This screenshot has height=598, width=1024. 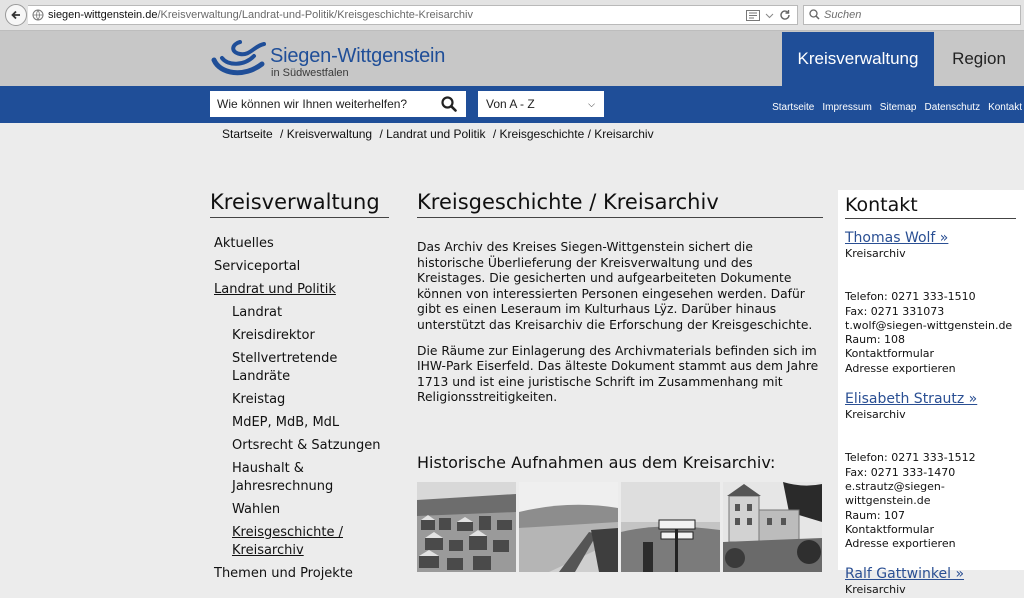 What do you see at coordinates (846, 107) in the screenshot?
I see `link-impressum: Impressum` at bounding box center [846, 107].